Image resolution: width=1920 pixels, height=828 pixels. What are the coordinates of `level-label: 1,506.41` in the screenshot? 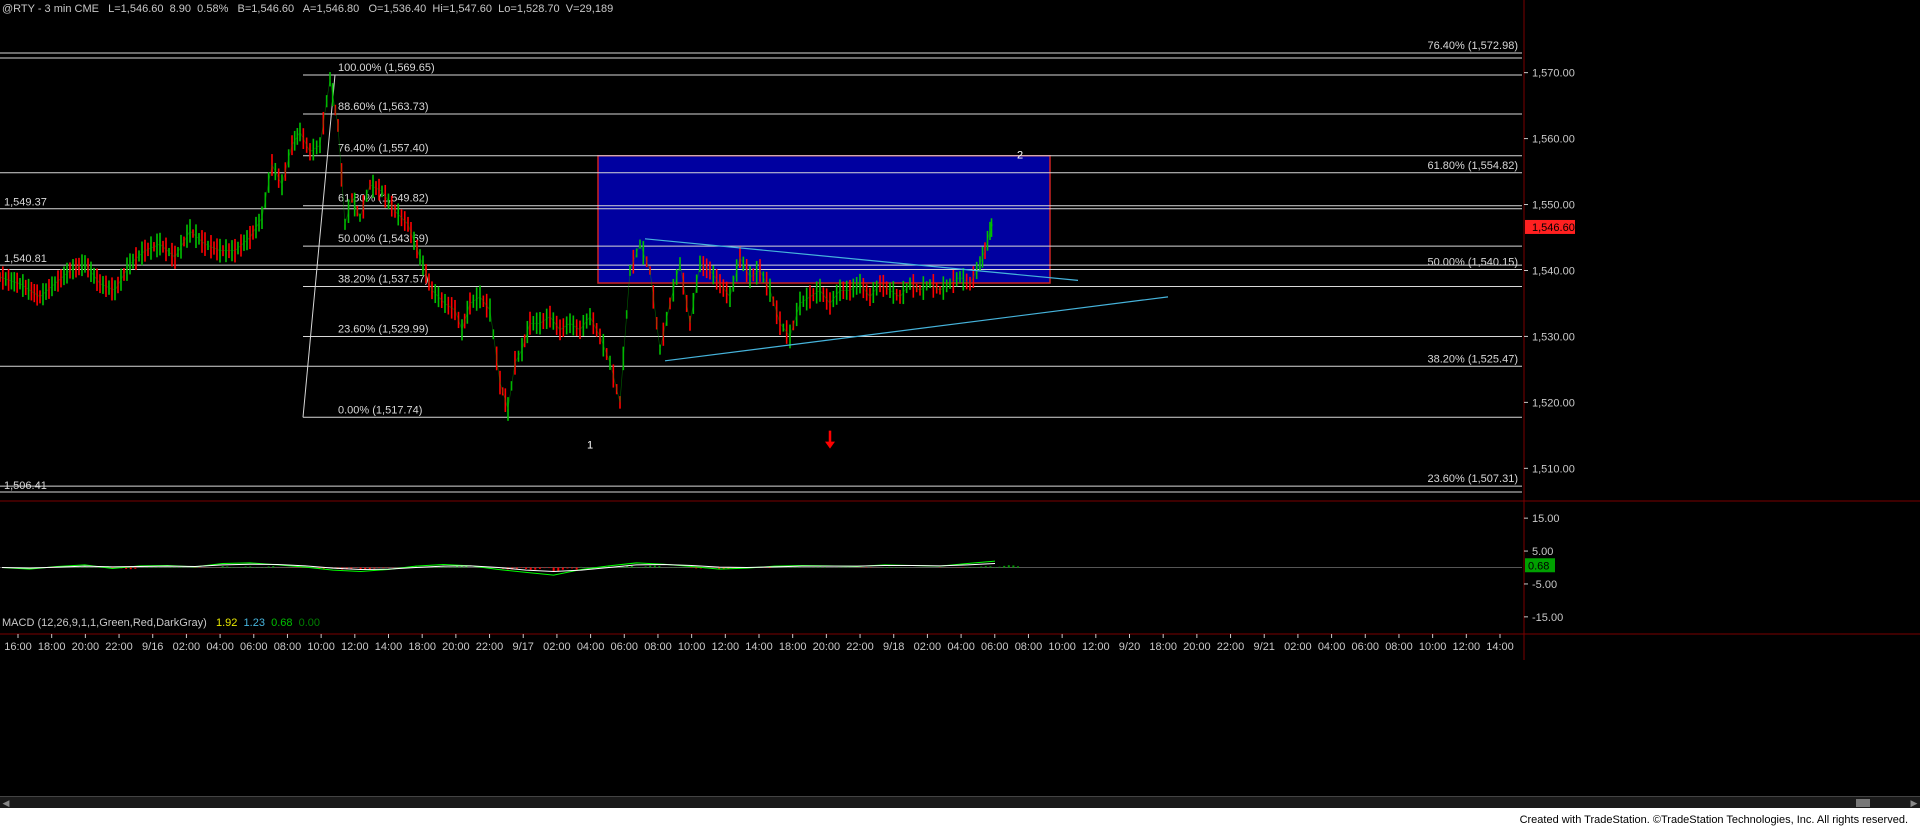 It's located at (25, 486).